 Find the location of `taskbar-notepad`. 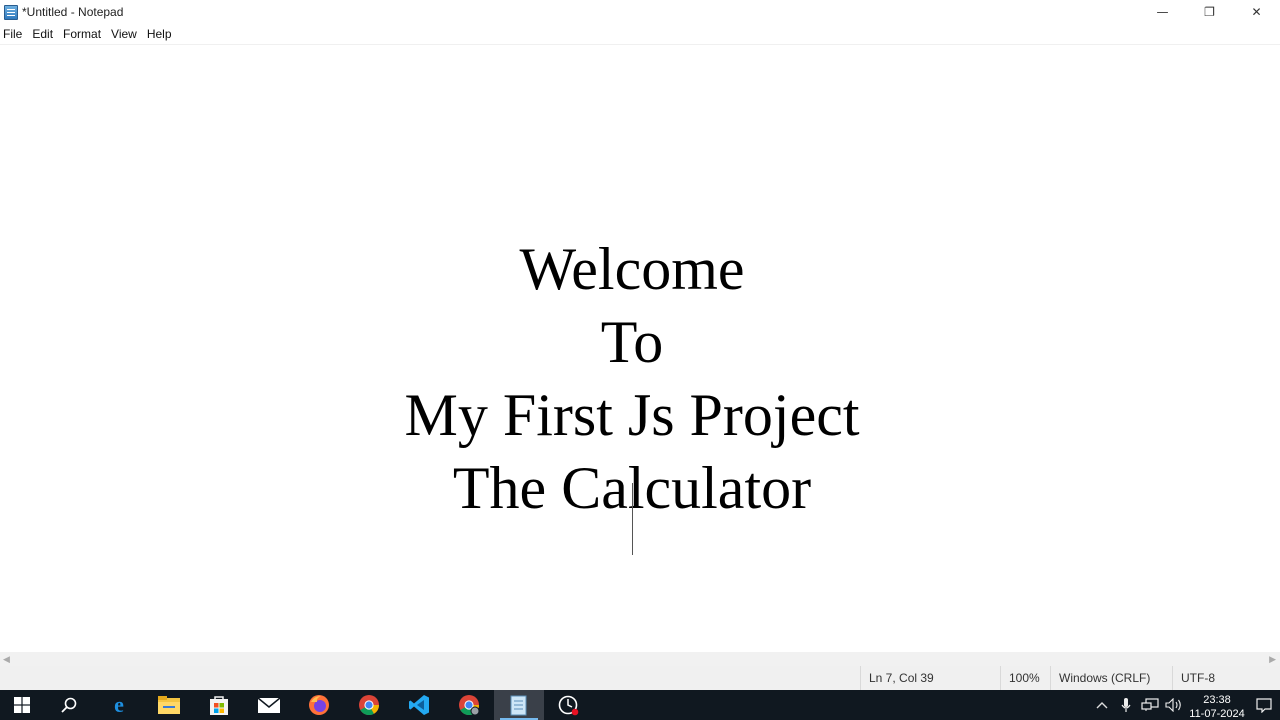

taskbar-notepad is located at coordinates (519, 705).